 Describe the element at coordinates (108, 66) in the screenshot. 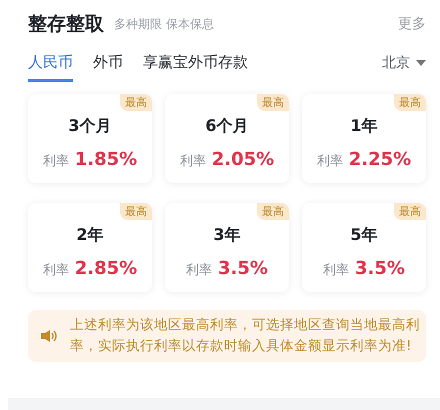

I see `currency-tab: 外币` at that location.